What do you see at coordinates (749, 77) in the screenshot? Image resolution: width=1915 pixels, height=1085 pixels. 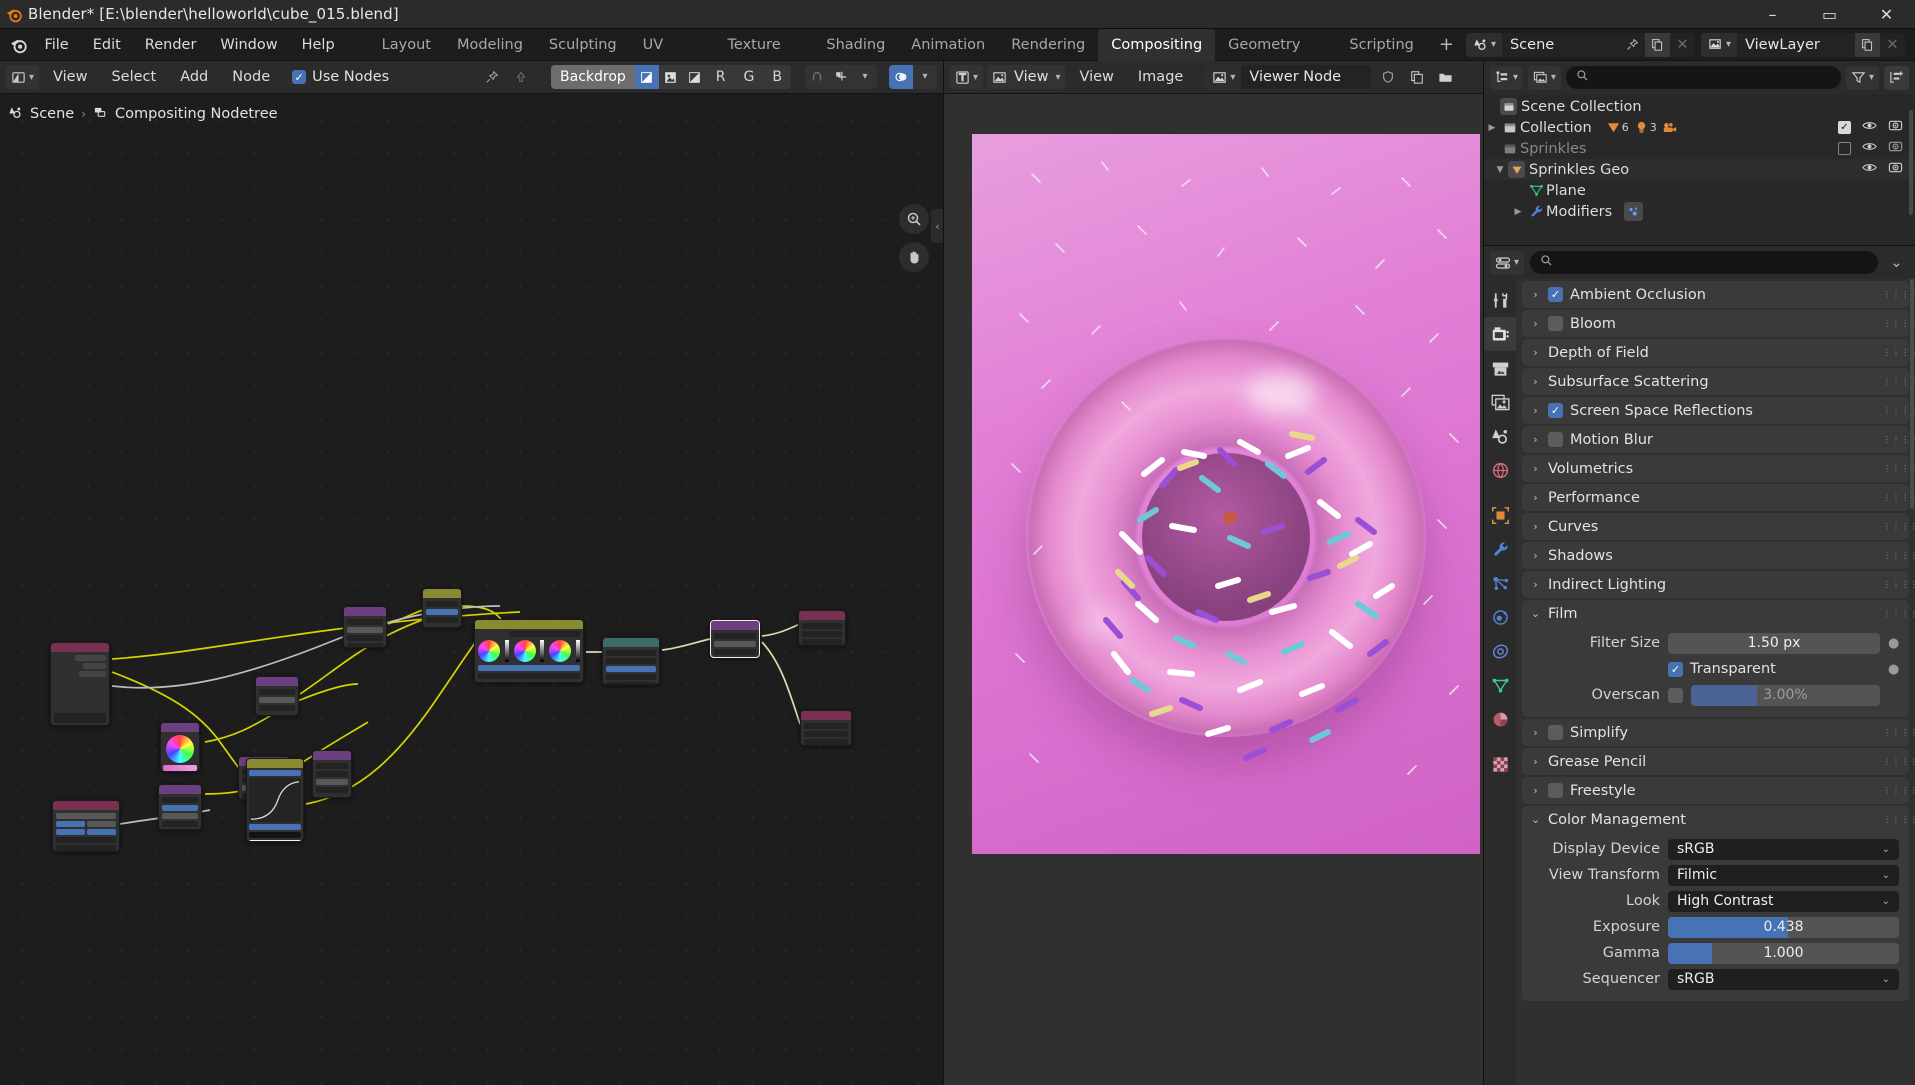 I see `backdrop-channel-g: G` at bounding box center [749, 77].